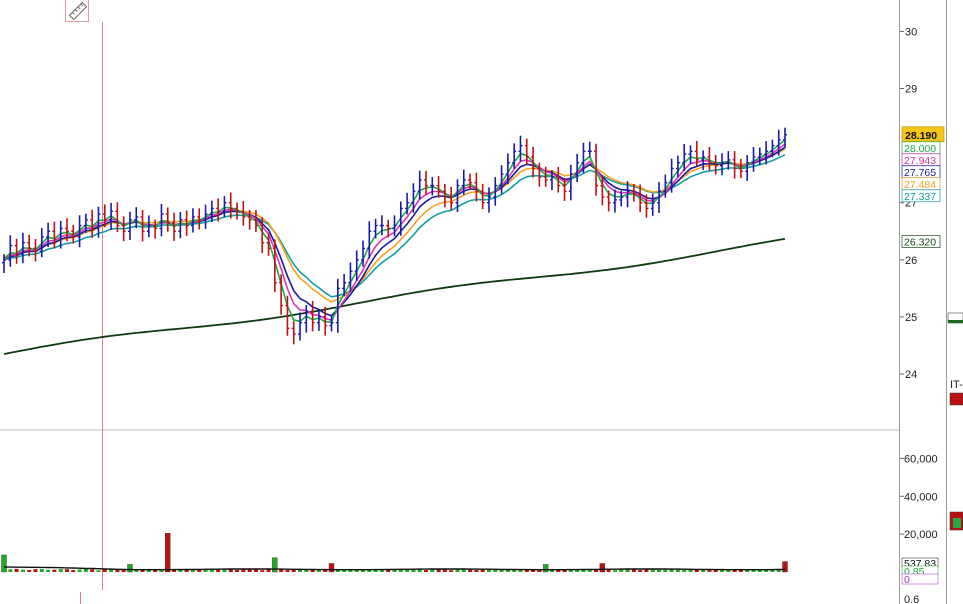  What do you see at coordinates (920, 185) in the screenshot?
I see `ma-value-tag: 27.484` at bounding box center [920, 185].